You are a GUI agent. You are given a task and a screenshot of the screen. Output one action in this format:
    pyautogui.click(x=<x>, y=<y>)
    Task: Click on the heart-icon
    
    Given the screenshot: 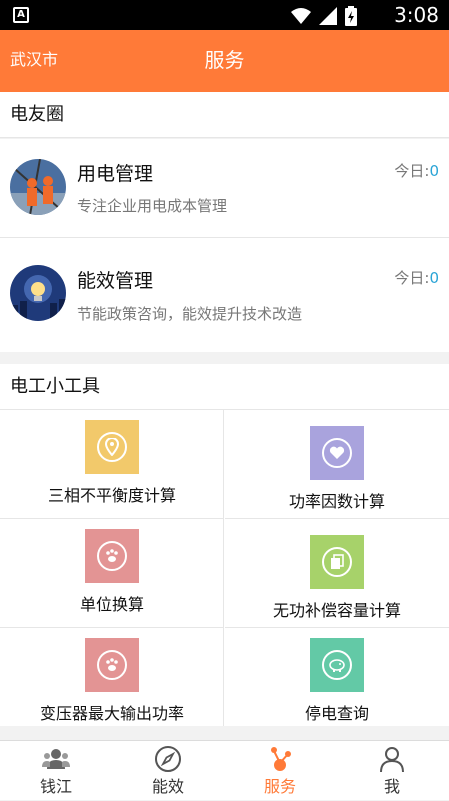 What is the action you would take?
    pyautogui.click(x=337, y=453)
    